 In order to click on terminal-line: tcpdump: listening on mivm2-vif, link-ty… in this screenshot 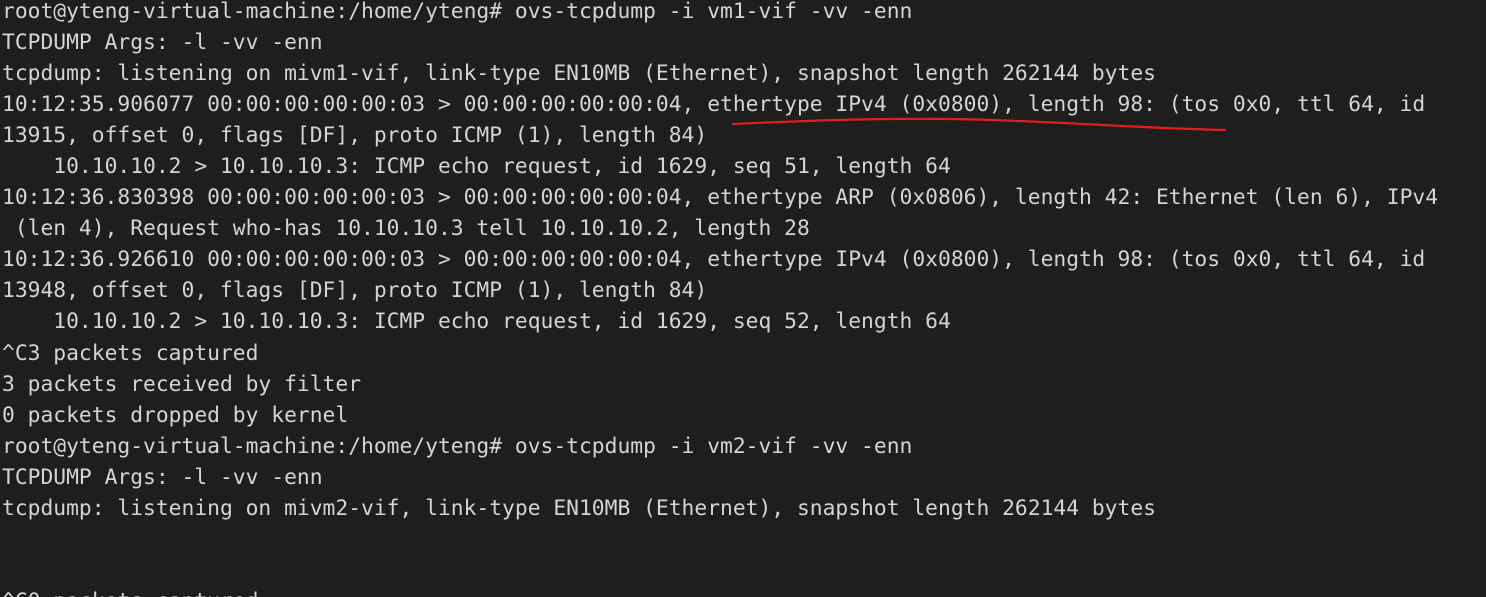, I will do `click(579, 508)`.